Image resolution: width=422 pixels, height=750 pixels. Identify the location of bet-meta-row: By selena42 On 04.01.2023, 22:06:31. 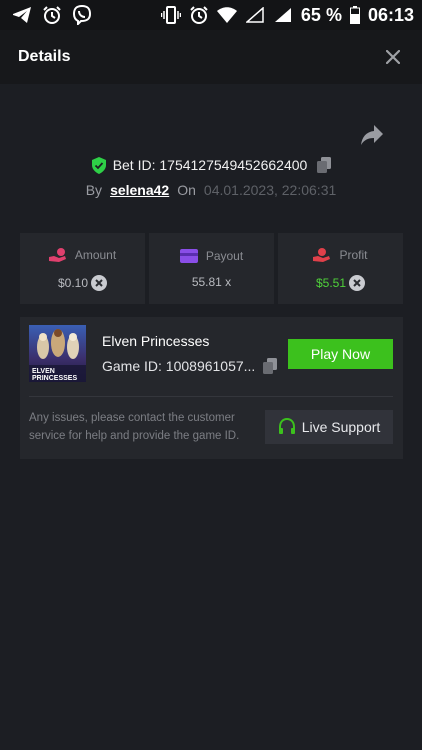
(211, 190).